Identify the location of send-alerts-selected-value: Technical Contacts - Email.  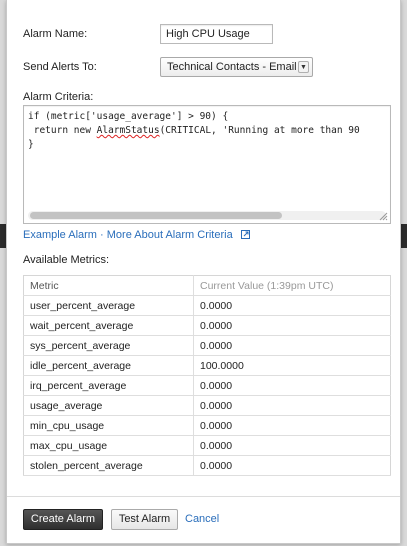
(232, 67).